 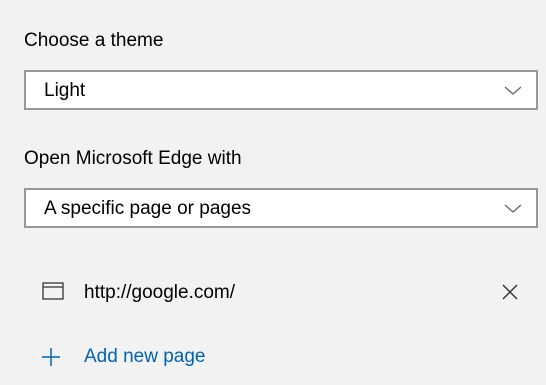 I want to click on add-new-page-button: Add new page, so click(x=174, y=356).